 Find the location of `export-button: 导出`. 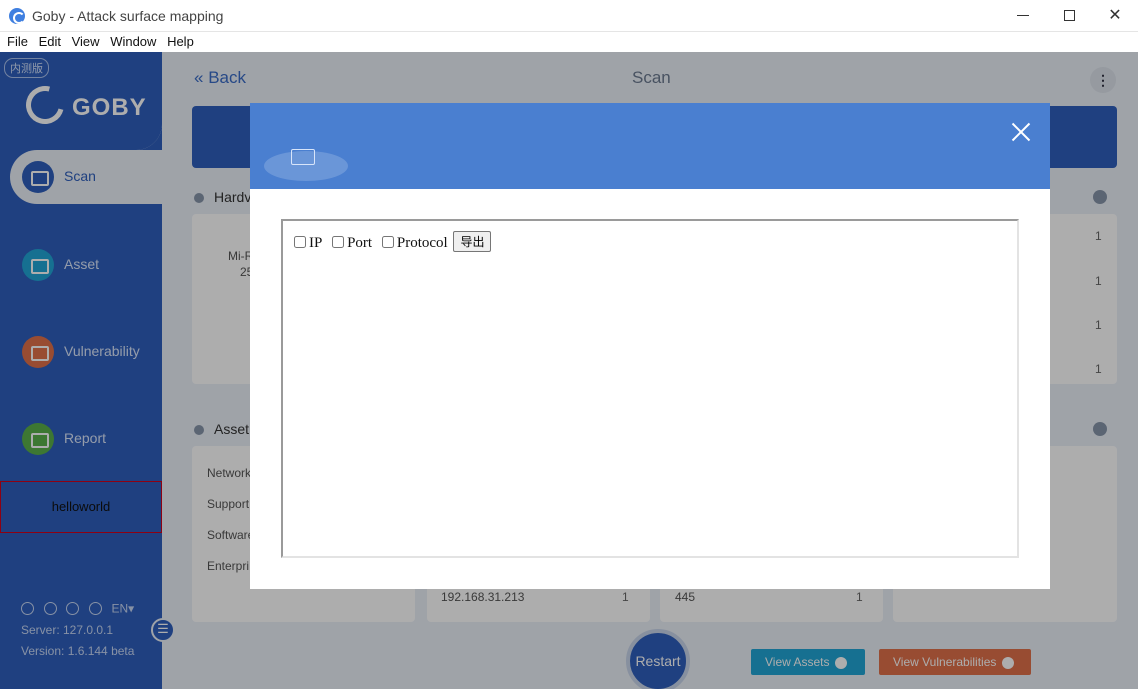

export-button: 导出 is located at coordinates (472, 241).